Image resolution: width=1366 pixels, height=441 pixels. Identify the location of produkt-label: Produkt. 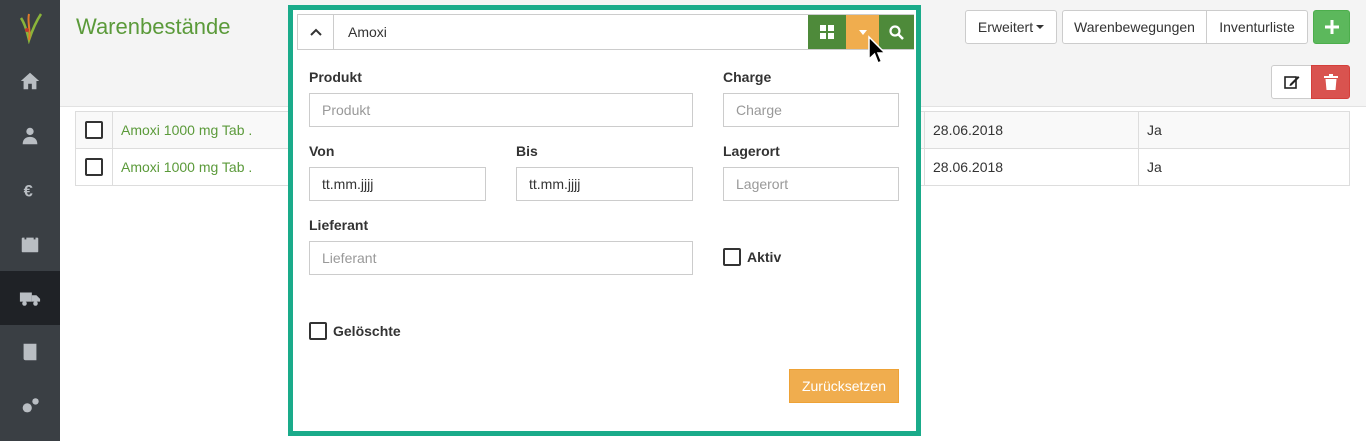
(335, 77).